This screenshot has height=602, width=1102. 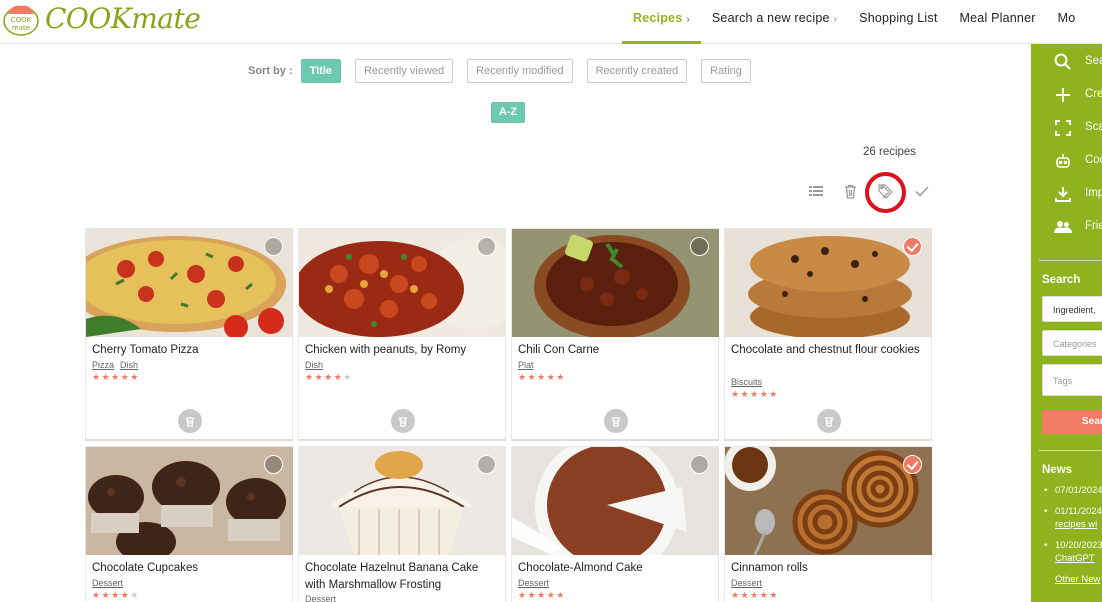 I want to click on recipe-title: Chocolate and chestnut flour cookies, so click(x=829, y=350).